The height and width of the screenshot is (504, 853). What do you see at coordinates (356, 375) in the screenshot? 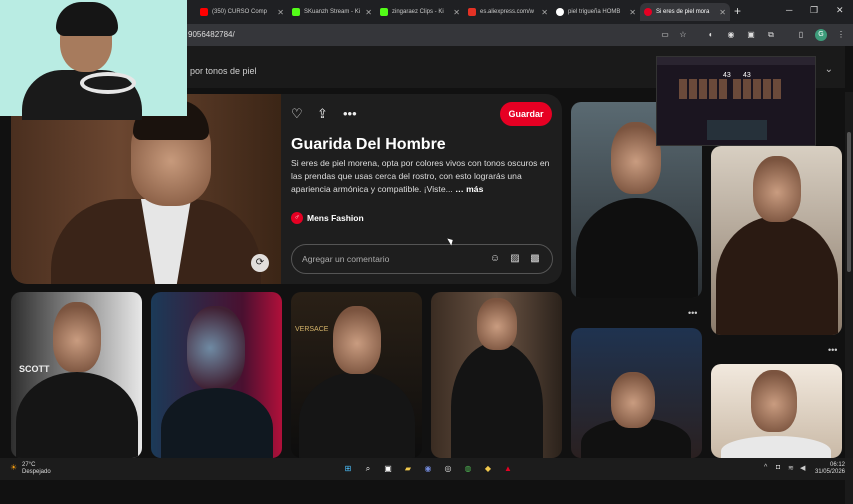
I see `pin-card: VERSACE` at bounding box center [356, 375].